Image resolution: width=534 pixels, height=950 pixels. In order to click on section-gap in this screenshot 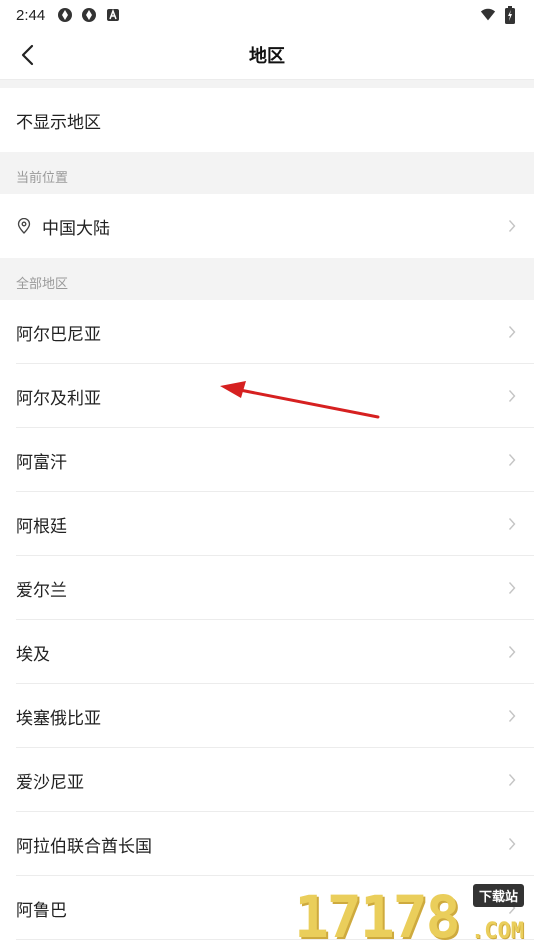, I will do `click(267, 84)`.